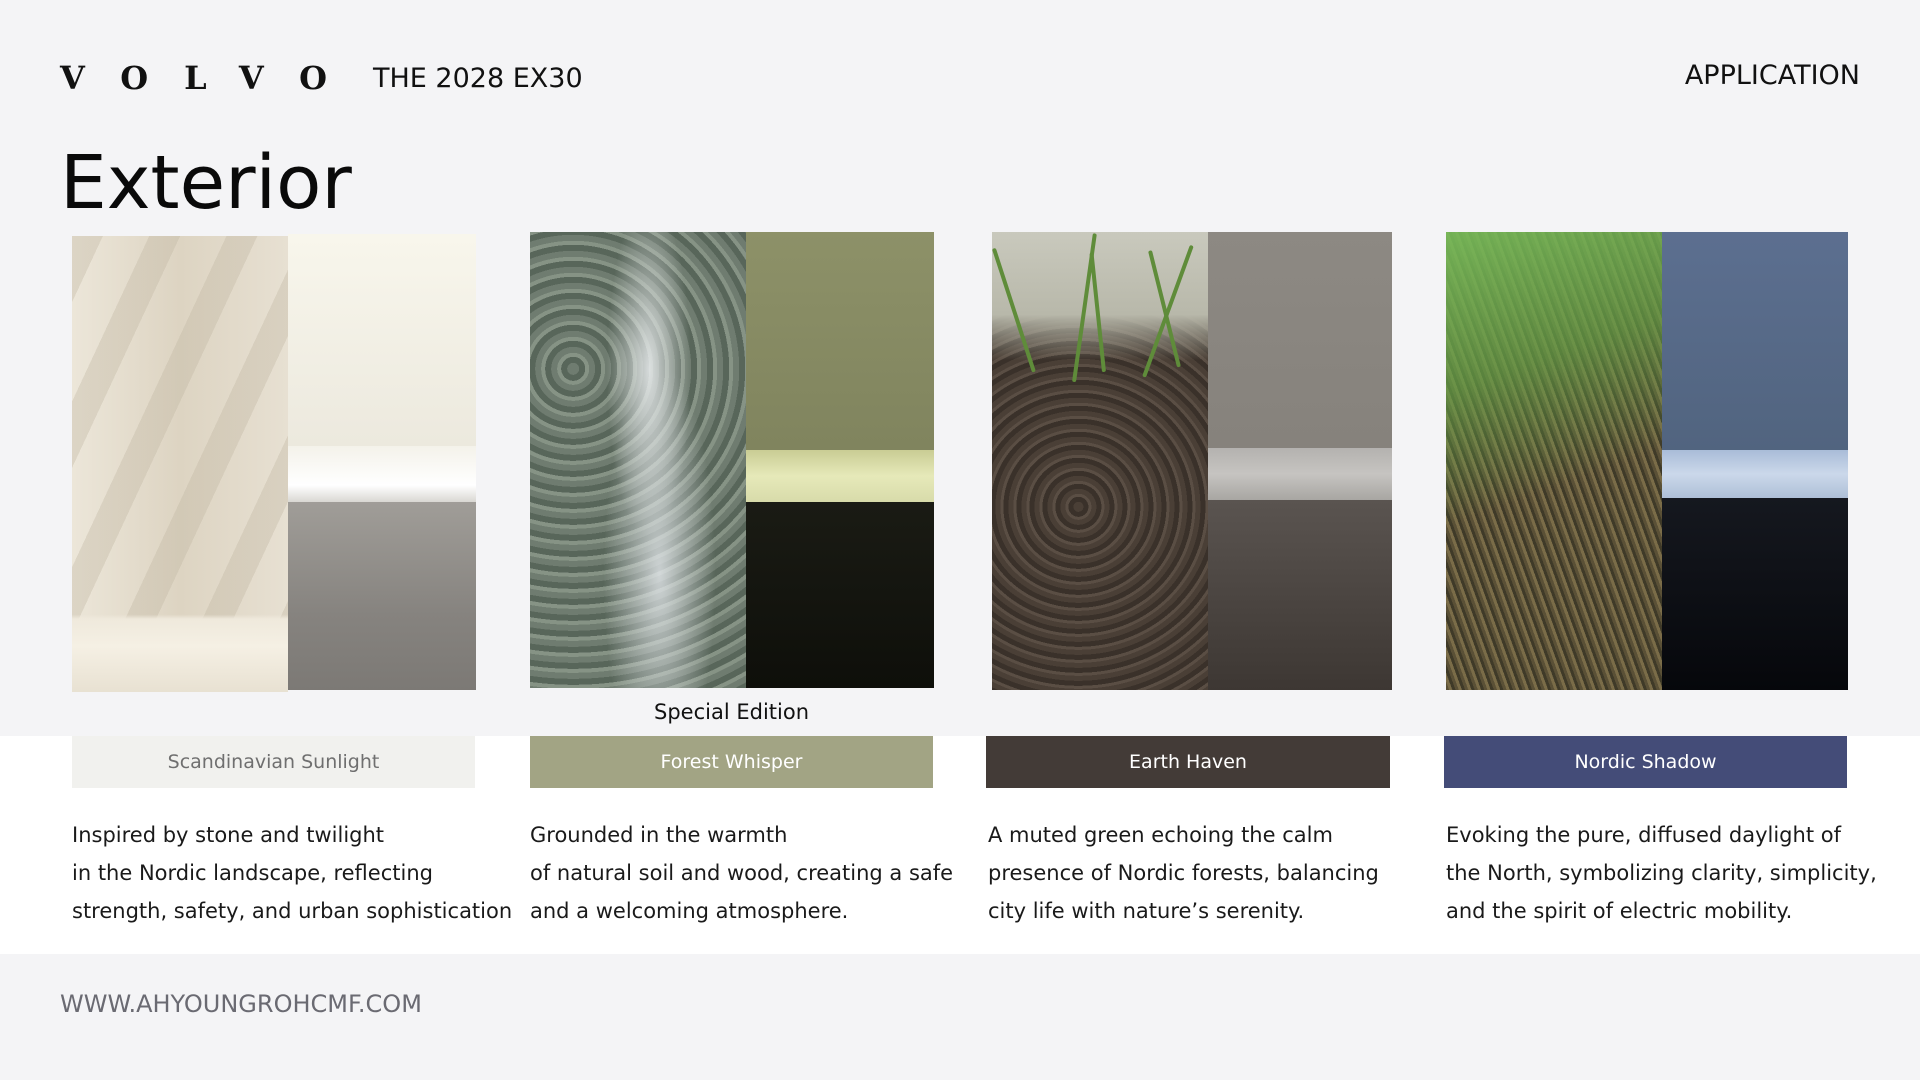 The image size is (1920, 1080). Describe the element at coordinates (960, 78) in the screenshot. I see `header: VOLVO THE 2028 EX30 APPLICATION` at that location.